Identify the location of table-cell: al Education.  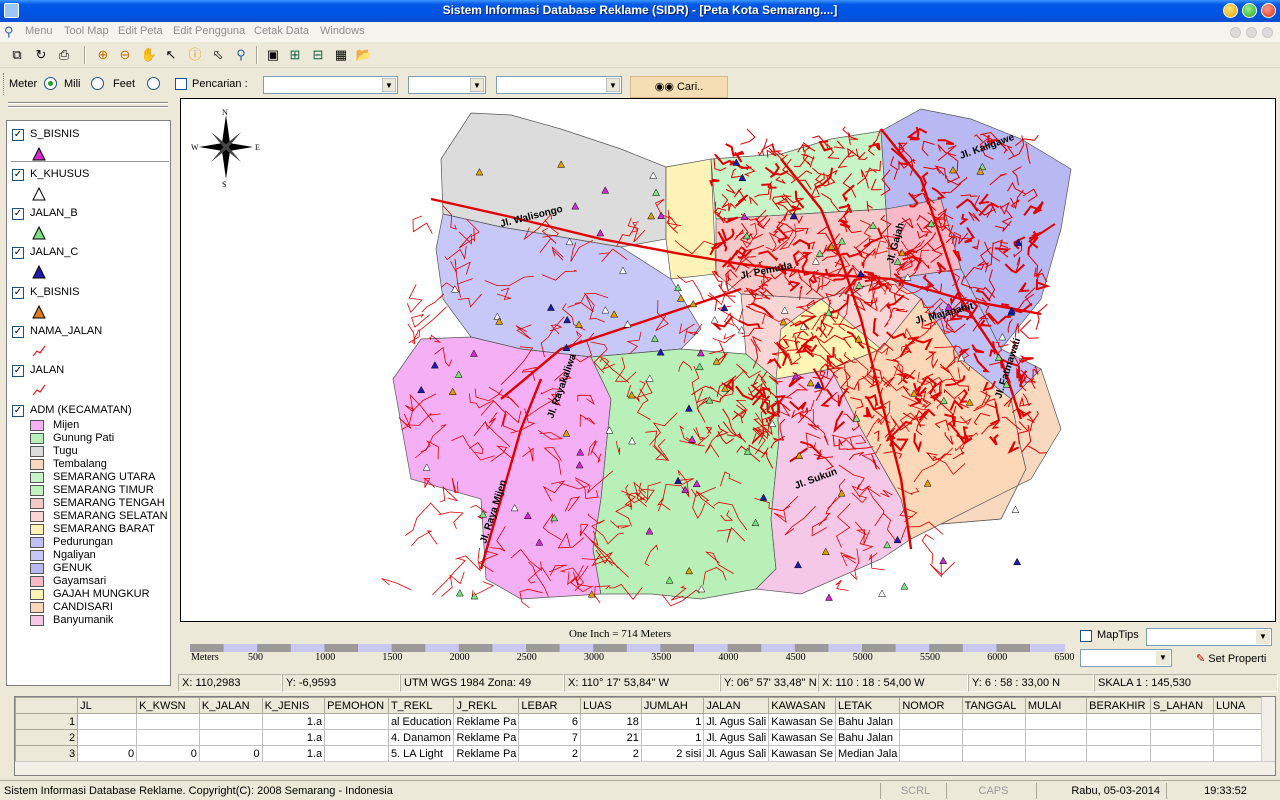
(421, 721).